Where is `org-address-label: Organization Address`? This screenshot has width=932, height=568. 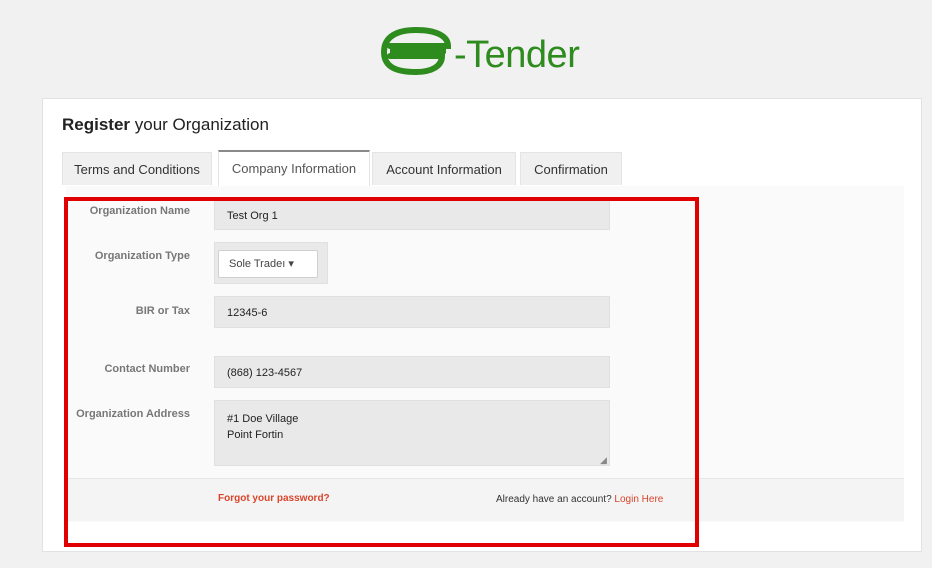
org-address-label: Organization Address is located at coordinates (133, 414).